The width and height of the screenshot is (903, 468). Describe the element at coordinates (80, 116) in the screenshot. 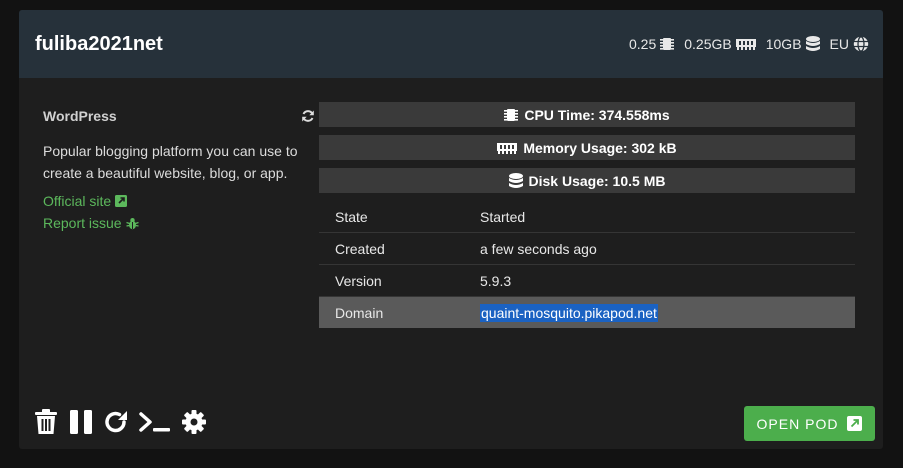

I see `app-title: WordPress` at that location.